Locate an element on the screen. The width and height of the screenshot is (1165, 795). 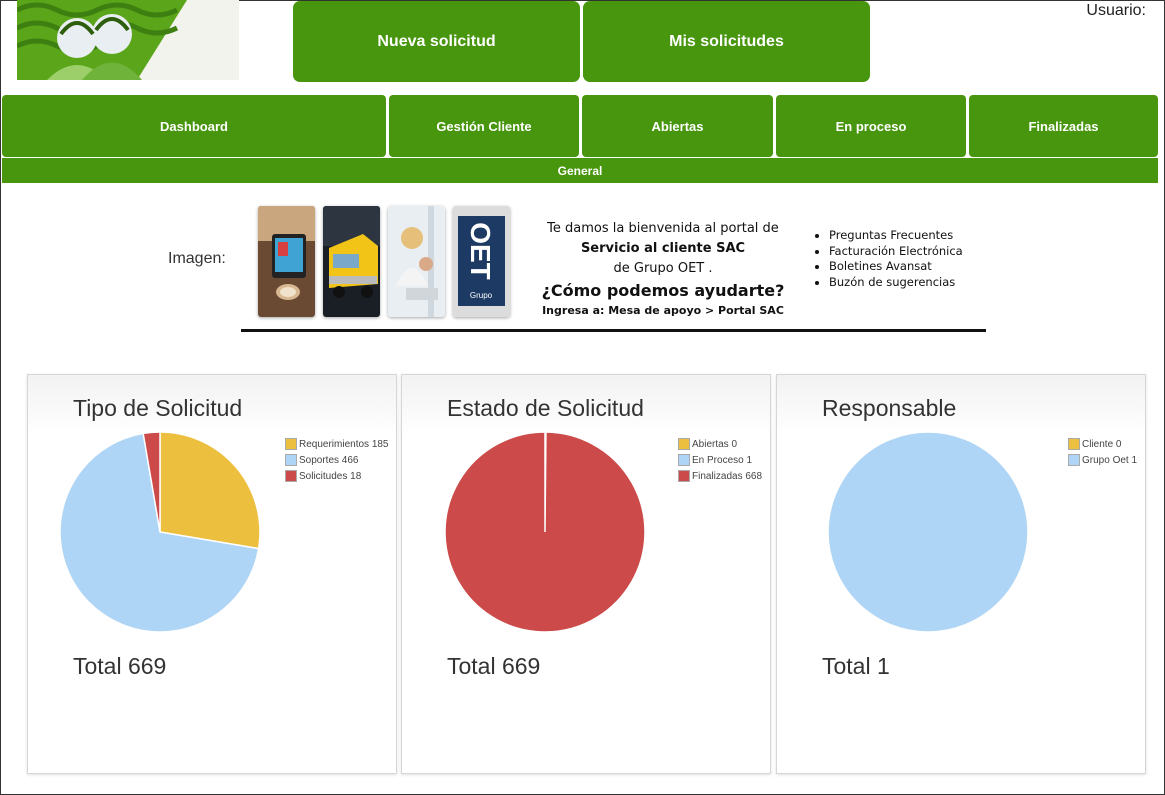
legend-entry: En Proceso 1 is located at coordinates (720, 460).